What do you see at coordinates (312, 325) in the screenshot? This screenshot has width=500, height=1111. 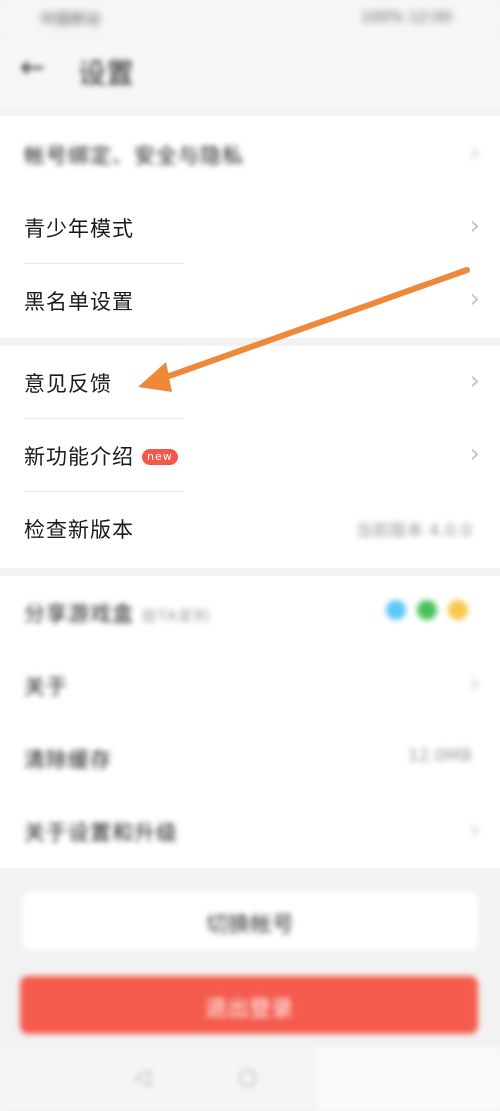 I see `arrow-shaft` at bounding box center [312, 325].